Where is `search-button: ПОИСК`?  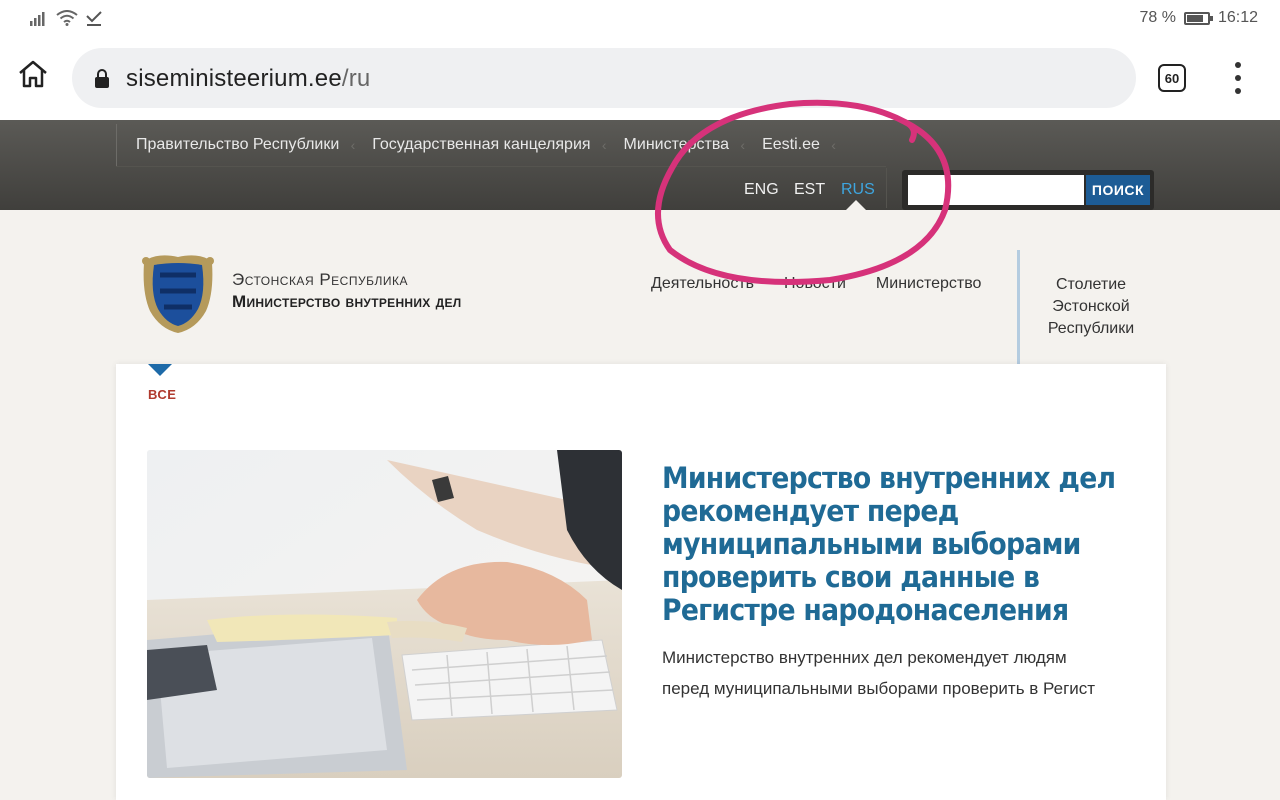 search-button: ПОИСК is located at coordinates (1118, 190).